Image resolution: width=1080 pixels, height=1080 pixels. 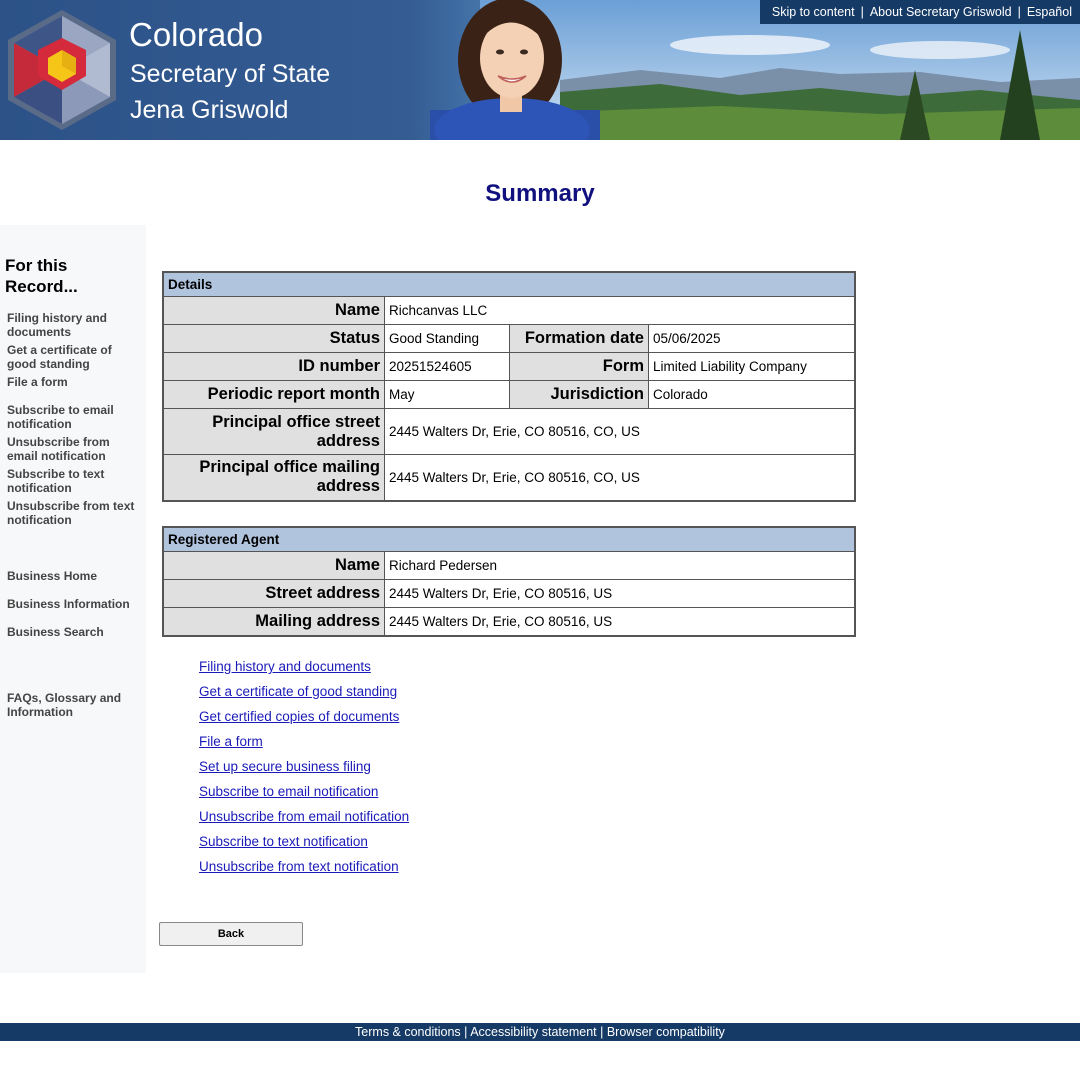 What do you see at coordinates (62, 70) in the screenshot?
I see `colorado-logo-icon` at bounding box center [62, 70].